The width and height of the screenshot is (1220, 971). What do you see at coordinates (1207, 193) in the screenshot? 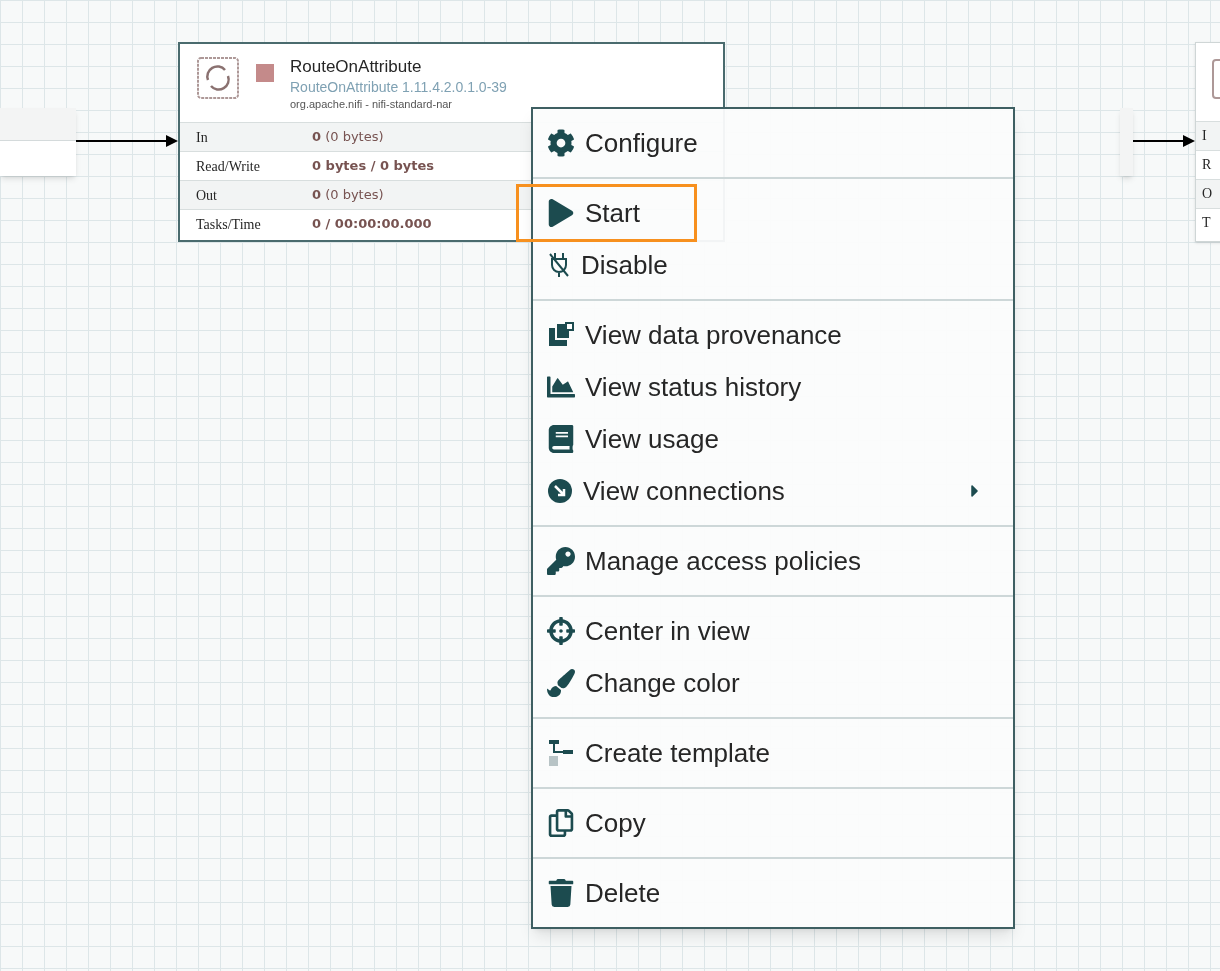
I see `stat-label: O` at bounding box center [1207, 193].